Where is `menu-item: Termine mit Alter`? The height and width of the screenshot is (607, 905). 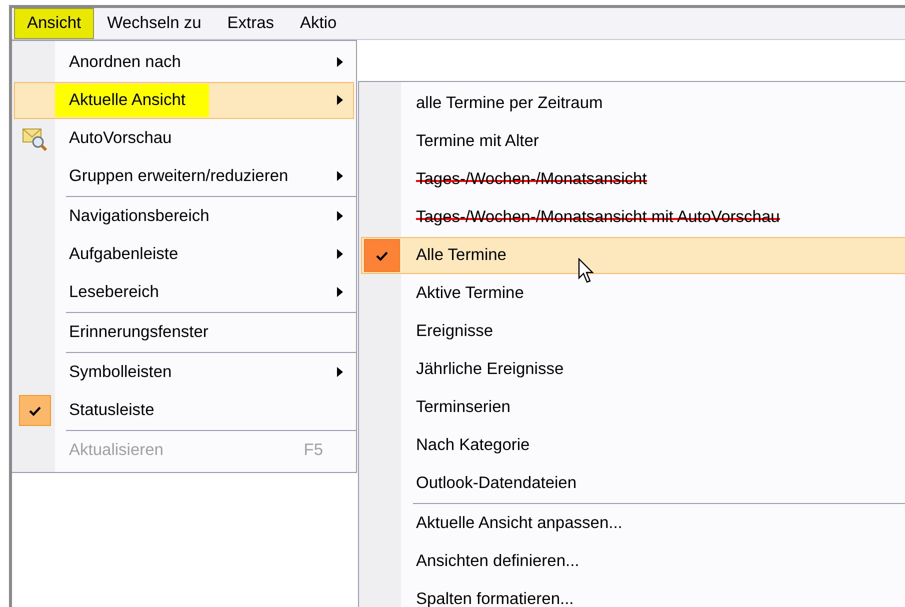 menu-item: Termine mit Alter is located at coordinates (633, 141).